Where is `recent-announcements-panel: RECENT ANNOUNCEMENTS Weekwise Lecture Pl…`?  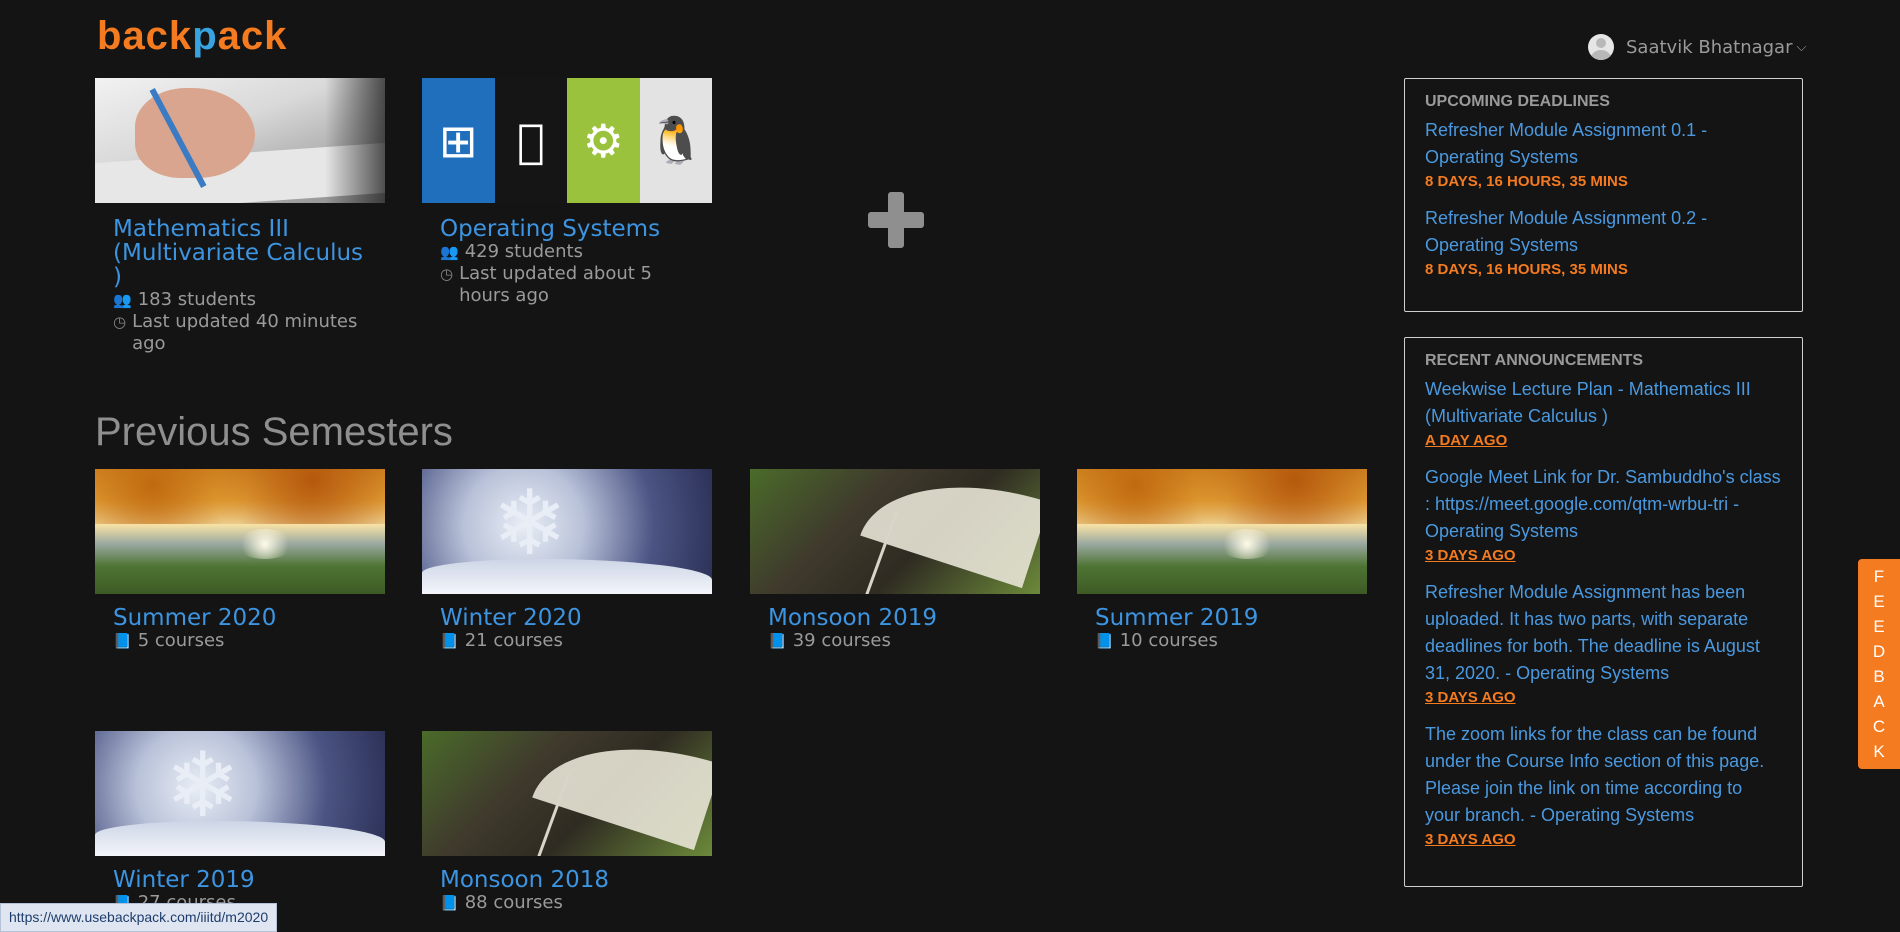 recent-announcements-panel: RECENT ANNOUNCEMENTS Weekwise Lecture Pl… is located at coordinates (1603, 612).